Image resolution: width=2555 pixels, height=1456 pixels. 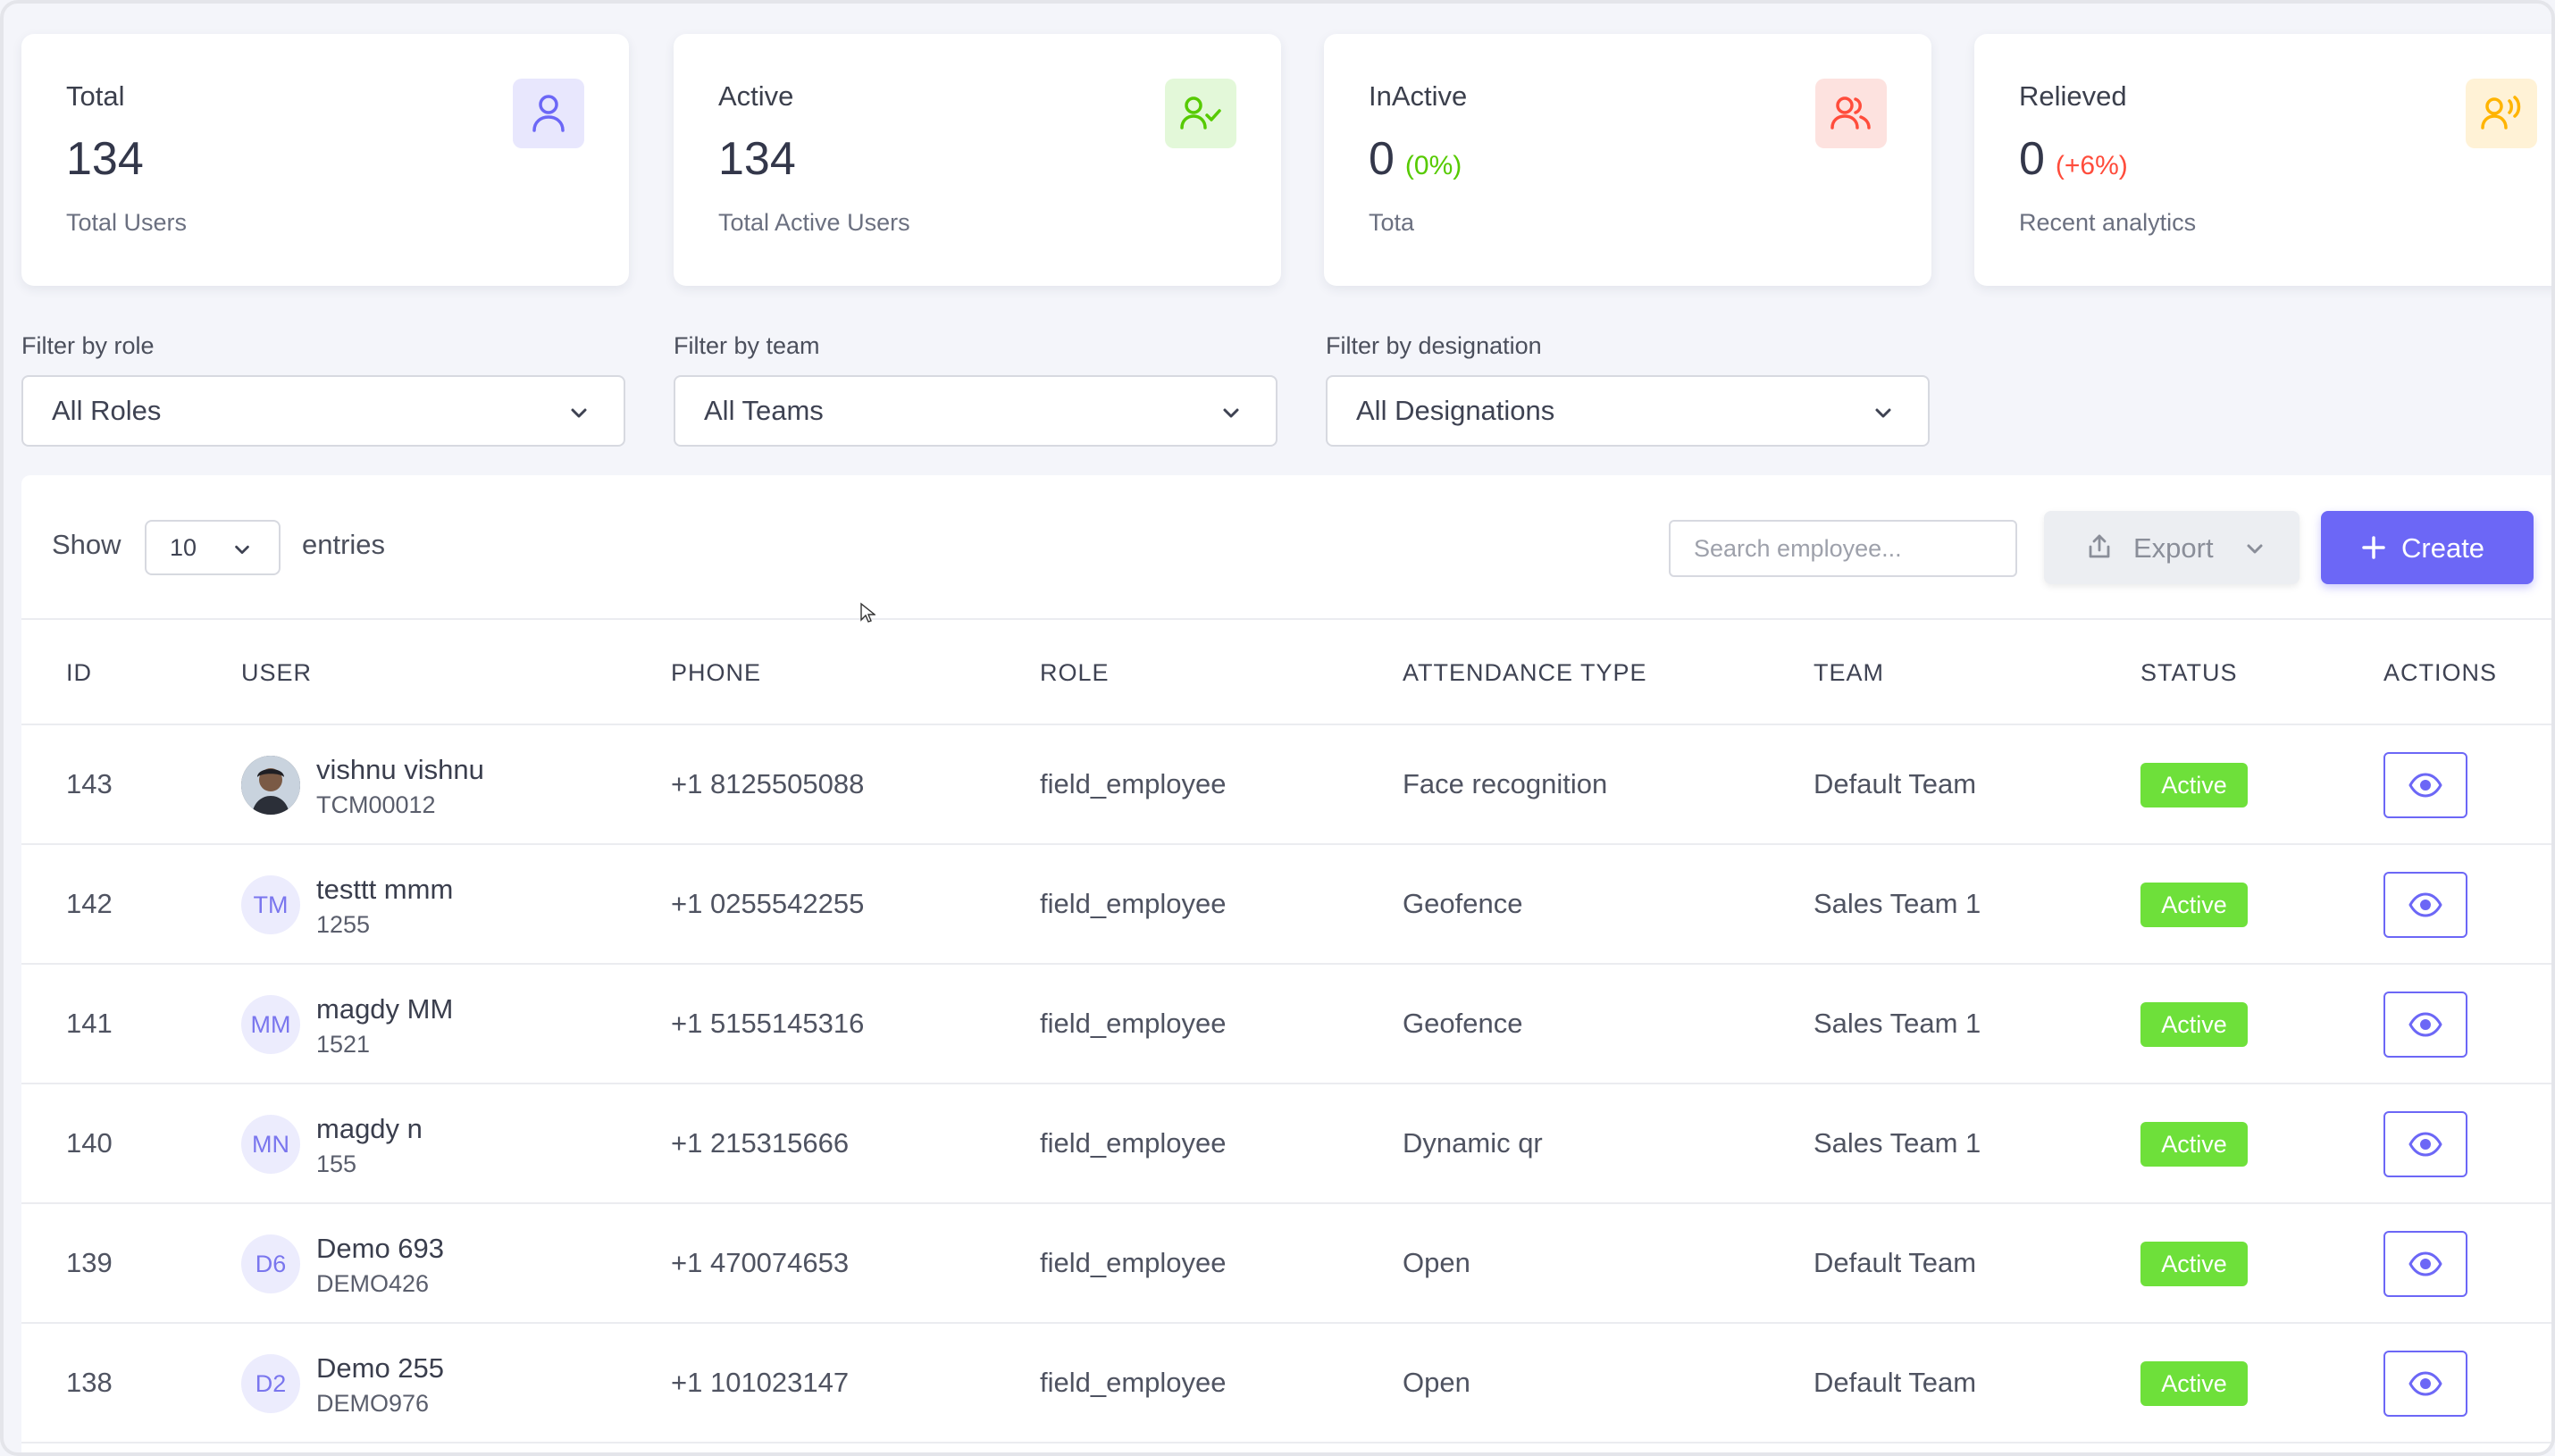 What do you see at coordinates (344, 544) in the screenshot?
I see `entries-label: entries` at bounding box center [344, 544].